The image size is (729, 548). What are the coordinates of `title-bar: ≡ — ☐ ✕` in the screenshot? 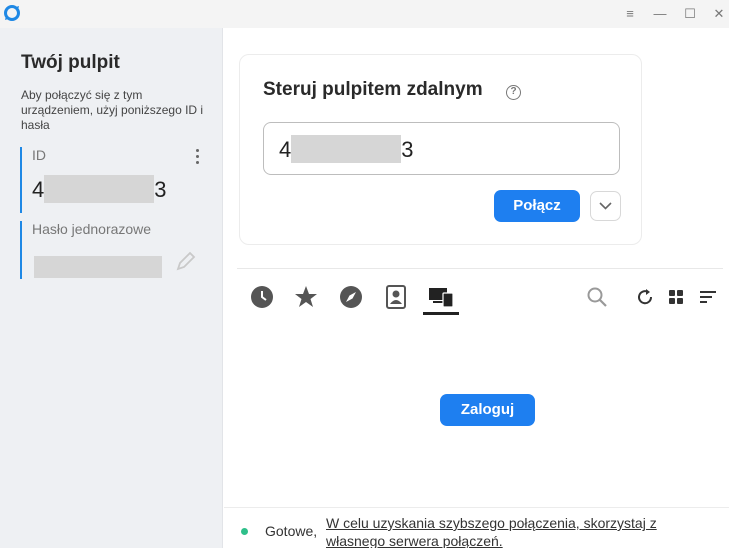 It's located at (364, 14).